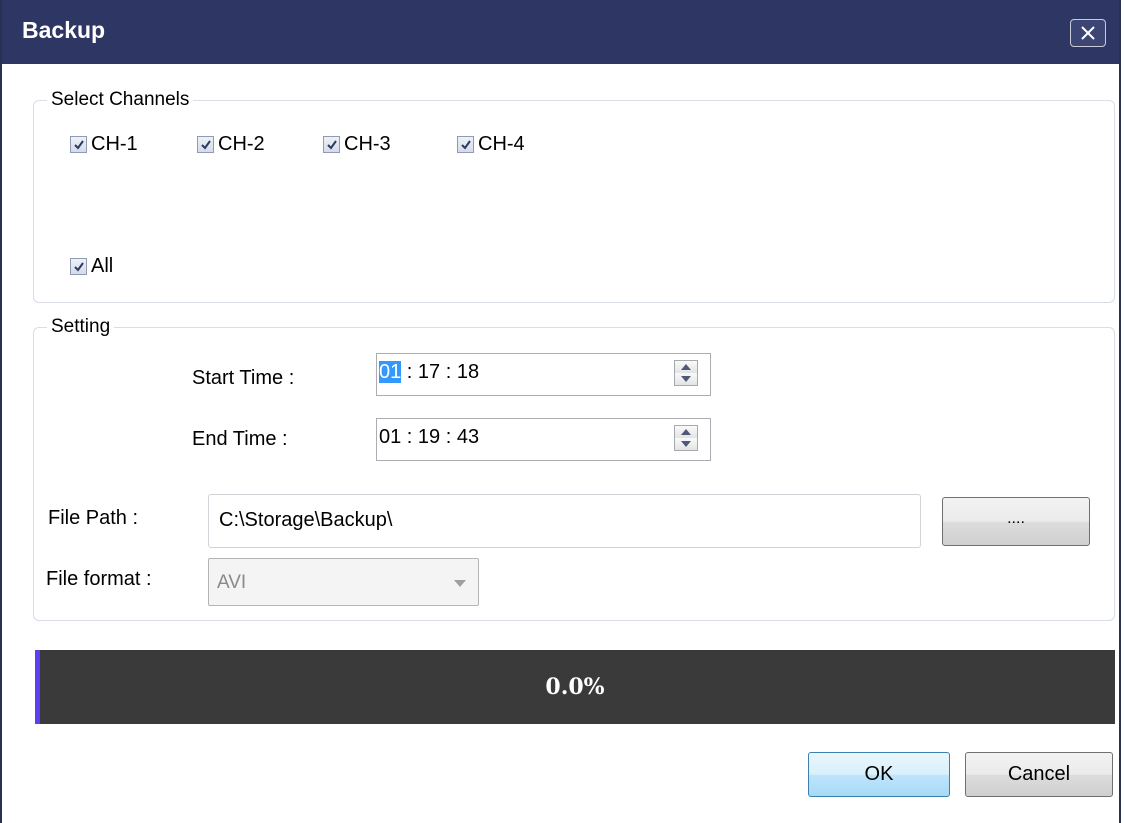 This screenshot has height=823, width=1125. What do you see at coordinates (120, 100) in the screenshot?
I see `select-channels-label: Select Channels` at bounding box center [120, 100].